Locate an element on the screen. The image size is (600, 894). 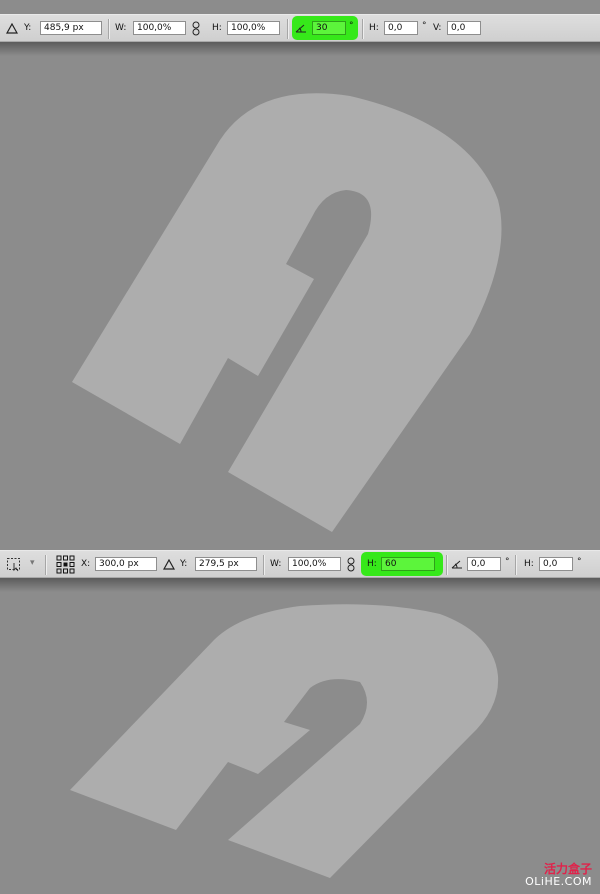
relative-position-triangle-icon is located at coordinates (169, 564).